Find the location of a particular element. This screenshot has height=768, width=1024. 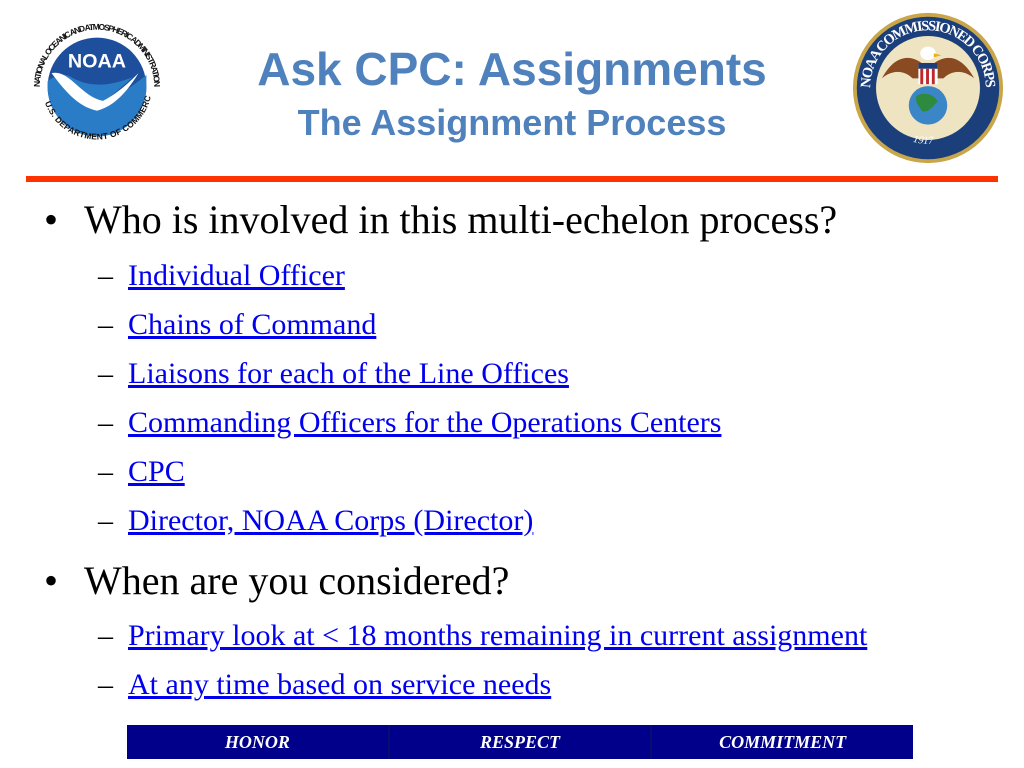

link-service-needs: At any time based on service needs is located at coordinates (339, 685).